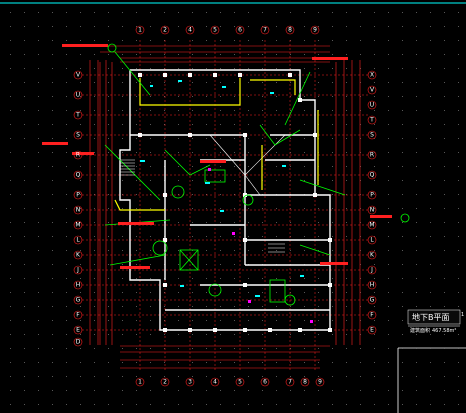 Image resolution: width=466 pixels, height=413 pixels. I want to click on axis-left-label: L, so click(78, 240).